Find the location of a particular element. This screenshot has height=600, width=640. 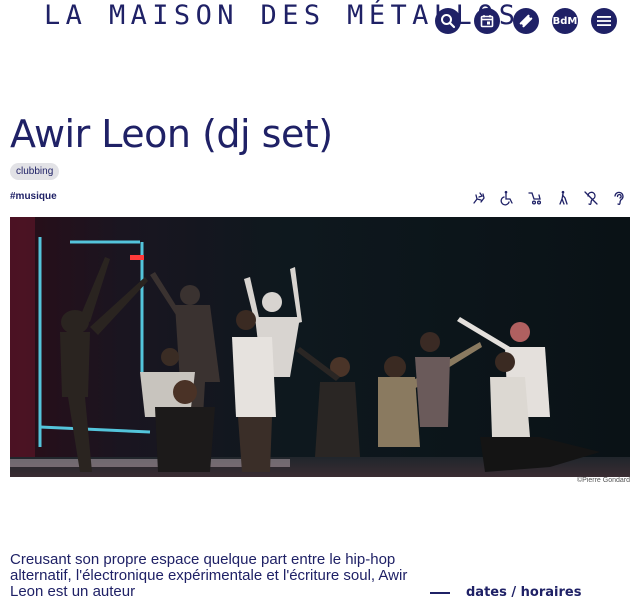

hearing-loop-icon is located at coordinates (591, 198).